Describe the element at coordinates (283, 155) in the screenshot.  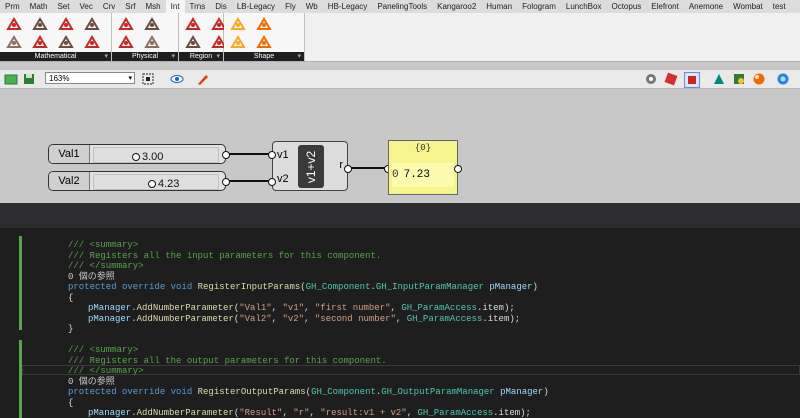
I see `input-param-v1: v1` at that location.